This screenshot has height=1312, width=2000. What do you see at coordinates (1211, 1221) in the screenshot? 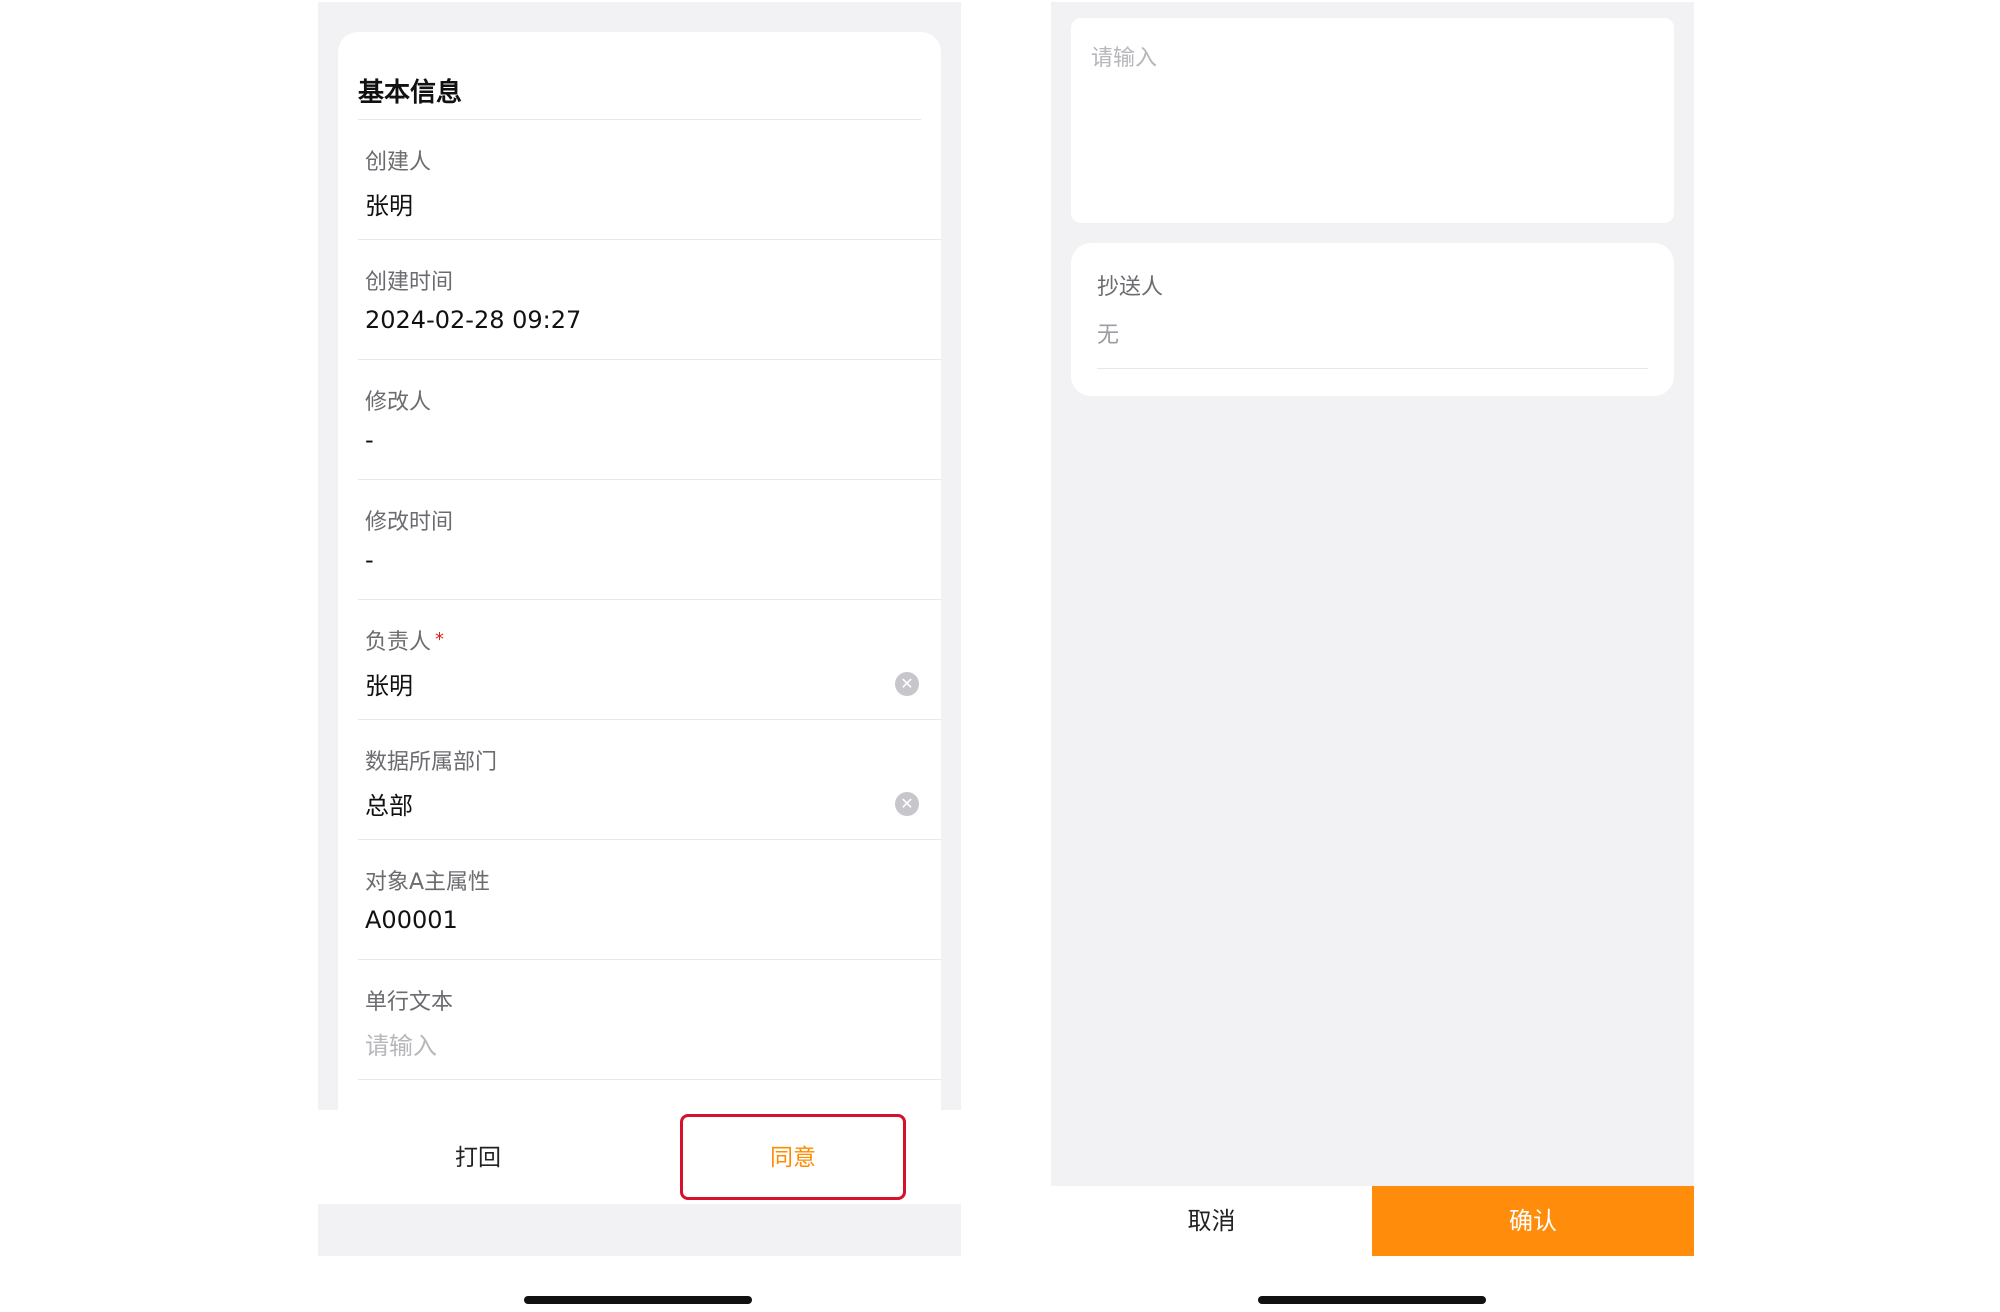
I see `cancel-button: 取消` at bounding box center [1211, 1221].